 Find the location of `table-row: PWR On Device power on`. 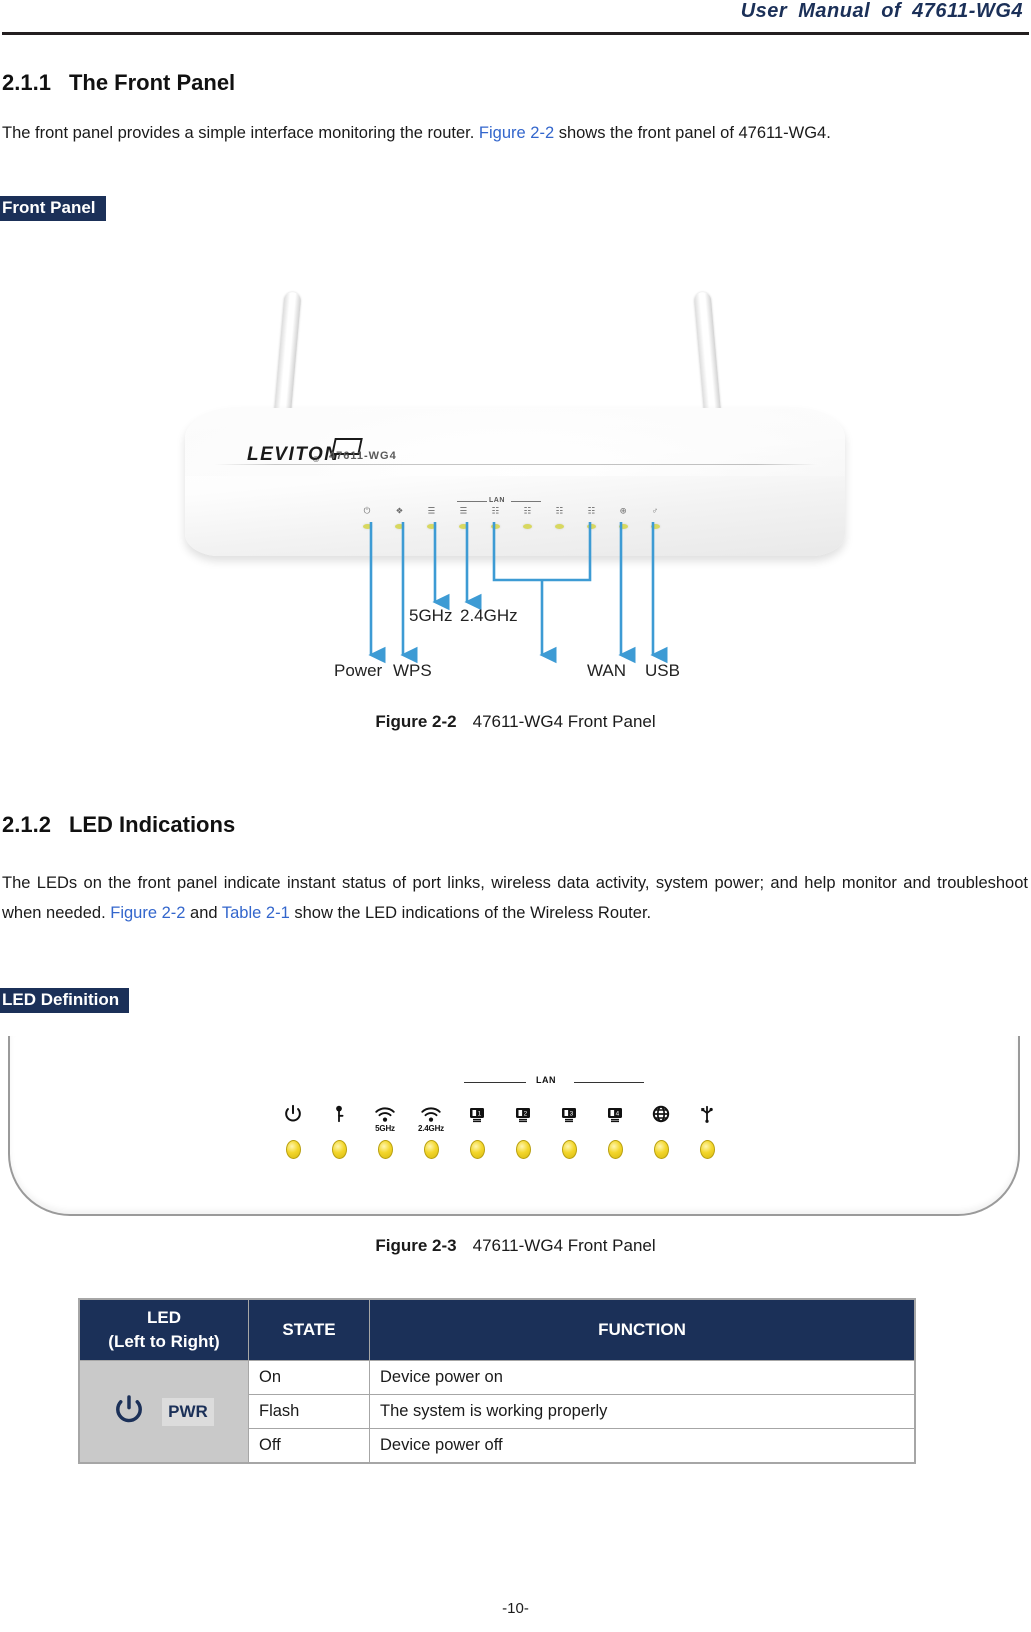

table-row: PWR On Device power on is located at coordinates (497, 1412).